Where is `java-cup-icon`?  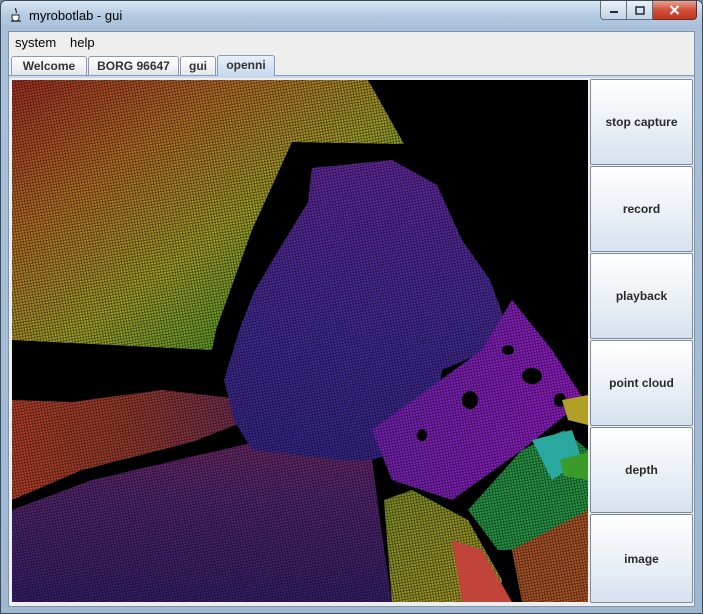 java-cup-icon is located at coordinates (16, 15).